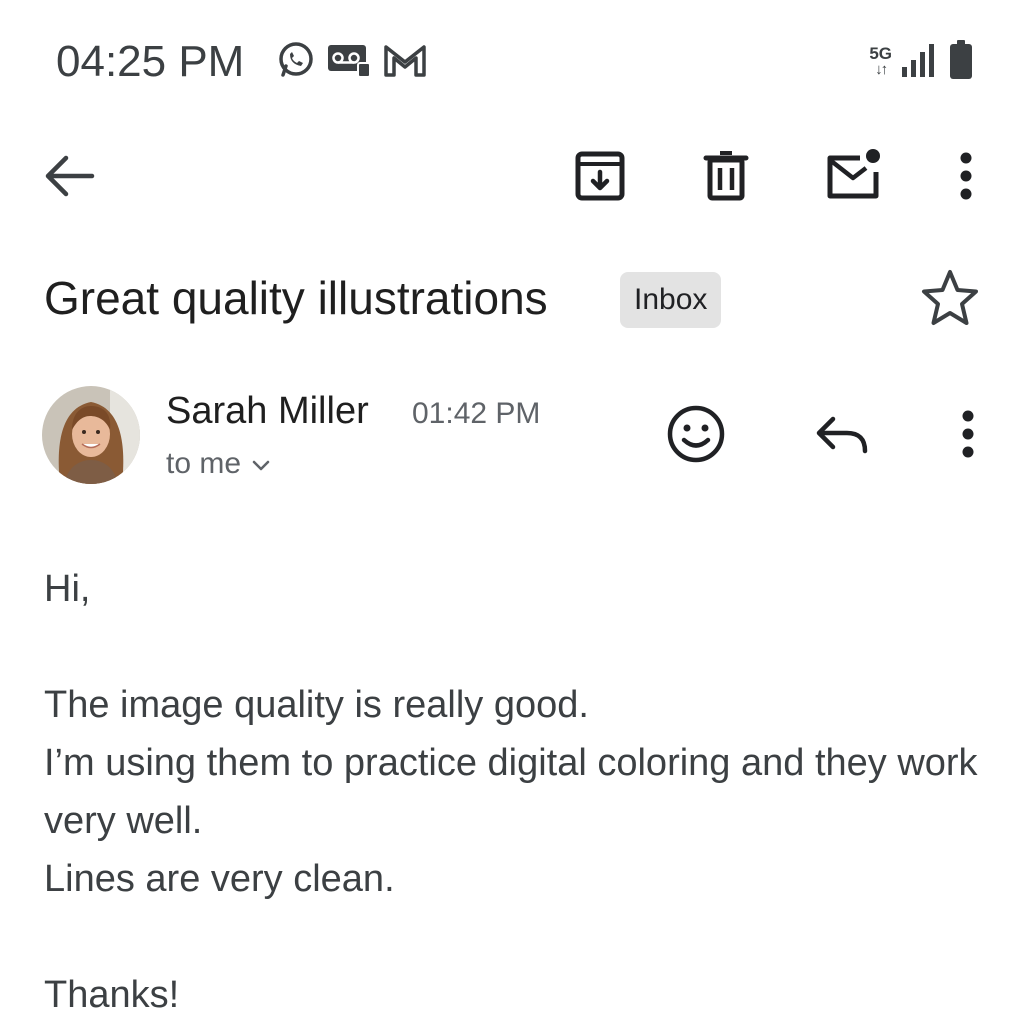 The width and height of the screenshot is (1024, 1024). What do you see at coordinates (349, 62) in the screenshot?
I see `voicemail-icon` at bounding box center [349, 62].